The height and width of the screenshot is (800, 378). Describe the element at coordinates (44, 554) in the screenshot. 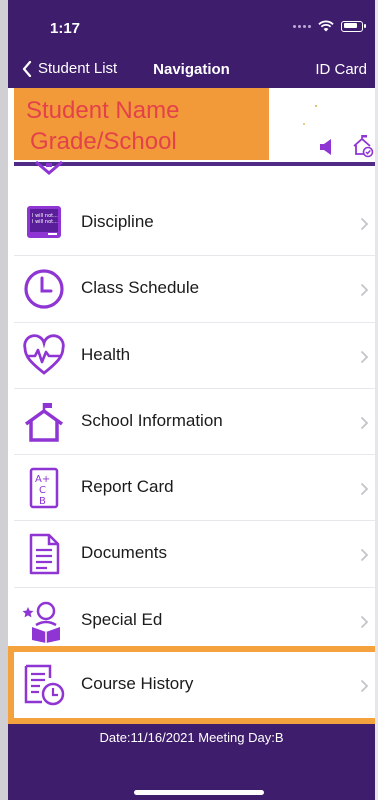

I see `document-icon` at that location.